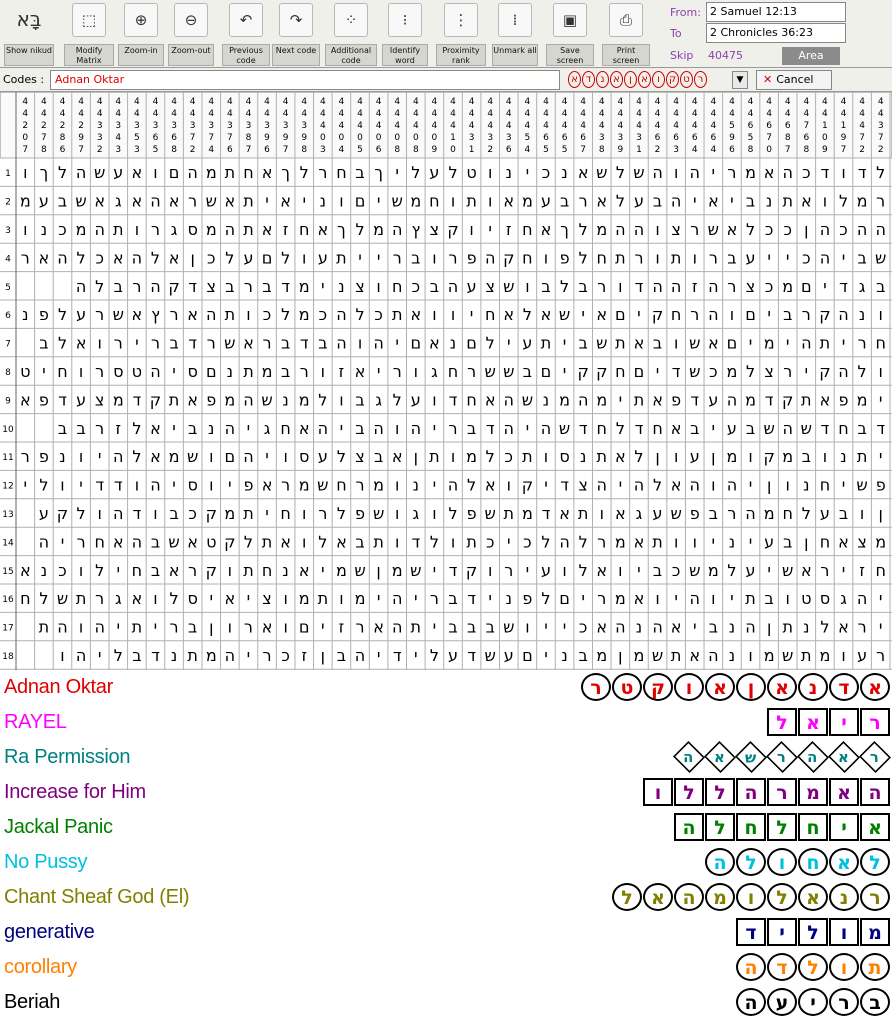  Describe the element at coordinates (141, 34) in the screenshot. I see `toolbar-button-zoom-in: ⊕ Zoom-in` at that location.